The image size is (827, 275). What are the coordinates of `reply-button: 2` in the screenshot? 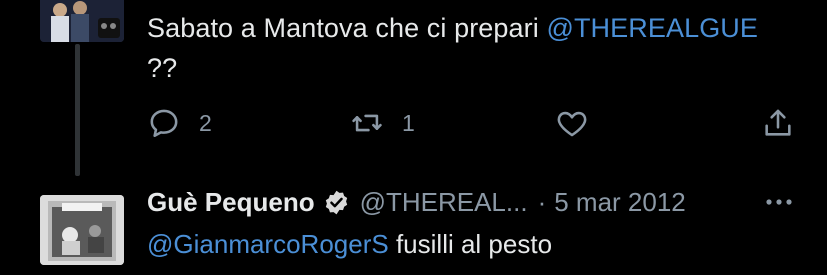 It's located at (179, 123).